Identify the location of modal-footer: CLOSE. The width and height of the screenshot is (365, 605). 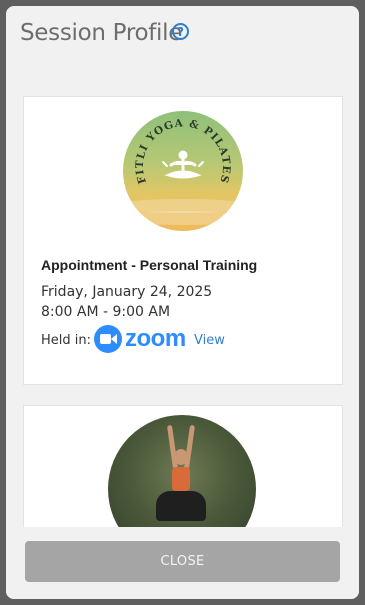
(182, 563).